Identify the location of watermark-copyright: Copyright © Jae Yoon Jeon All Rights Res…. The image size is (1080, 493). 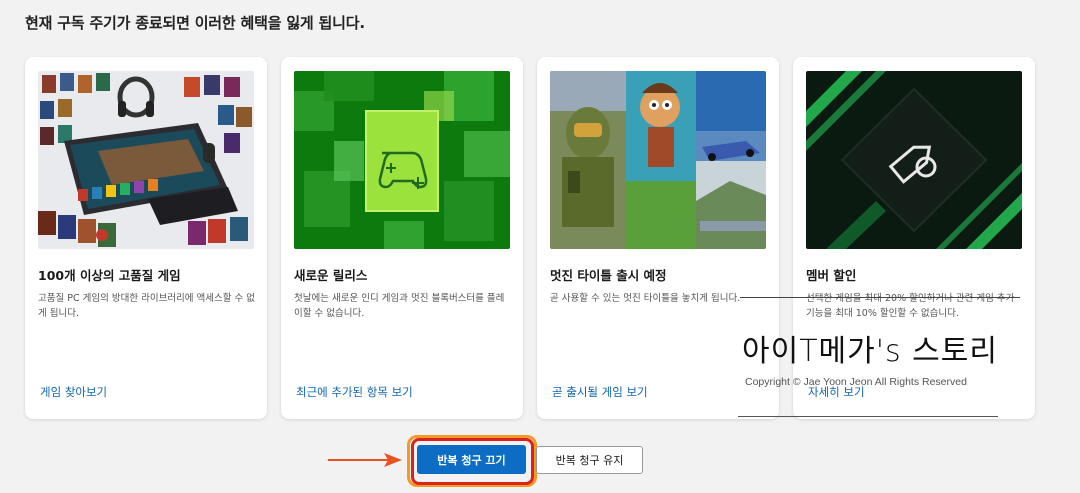
(856, 382).